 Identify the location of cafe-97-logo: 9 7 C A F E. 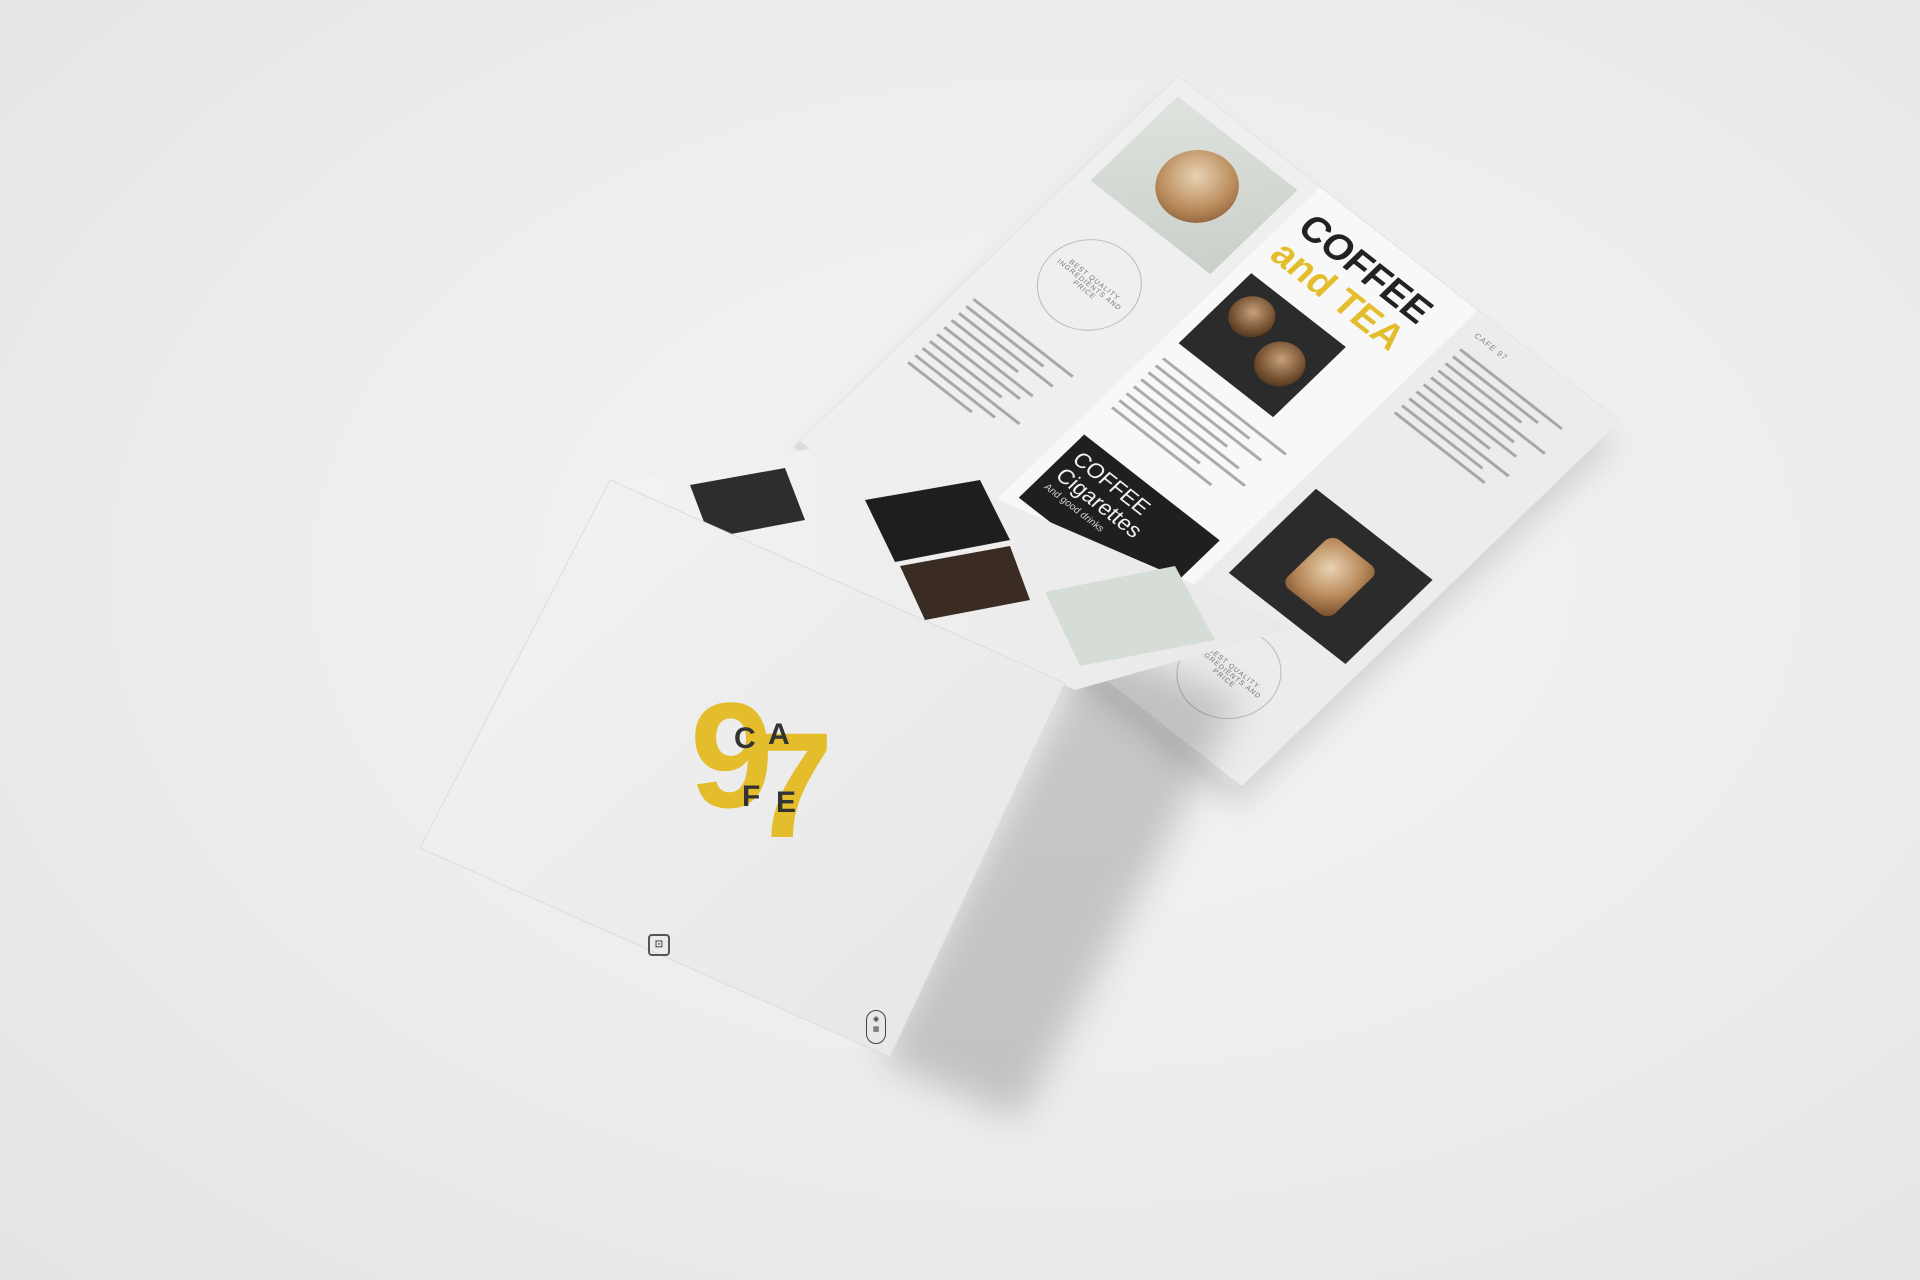
(780, 770).